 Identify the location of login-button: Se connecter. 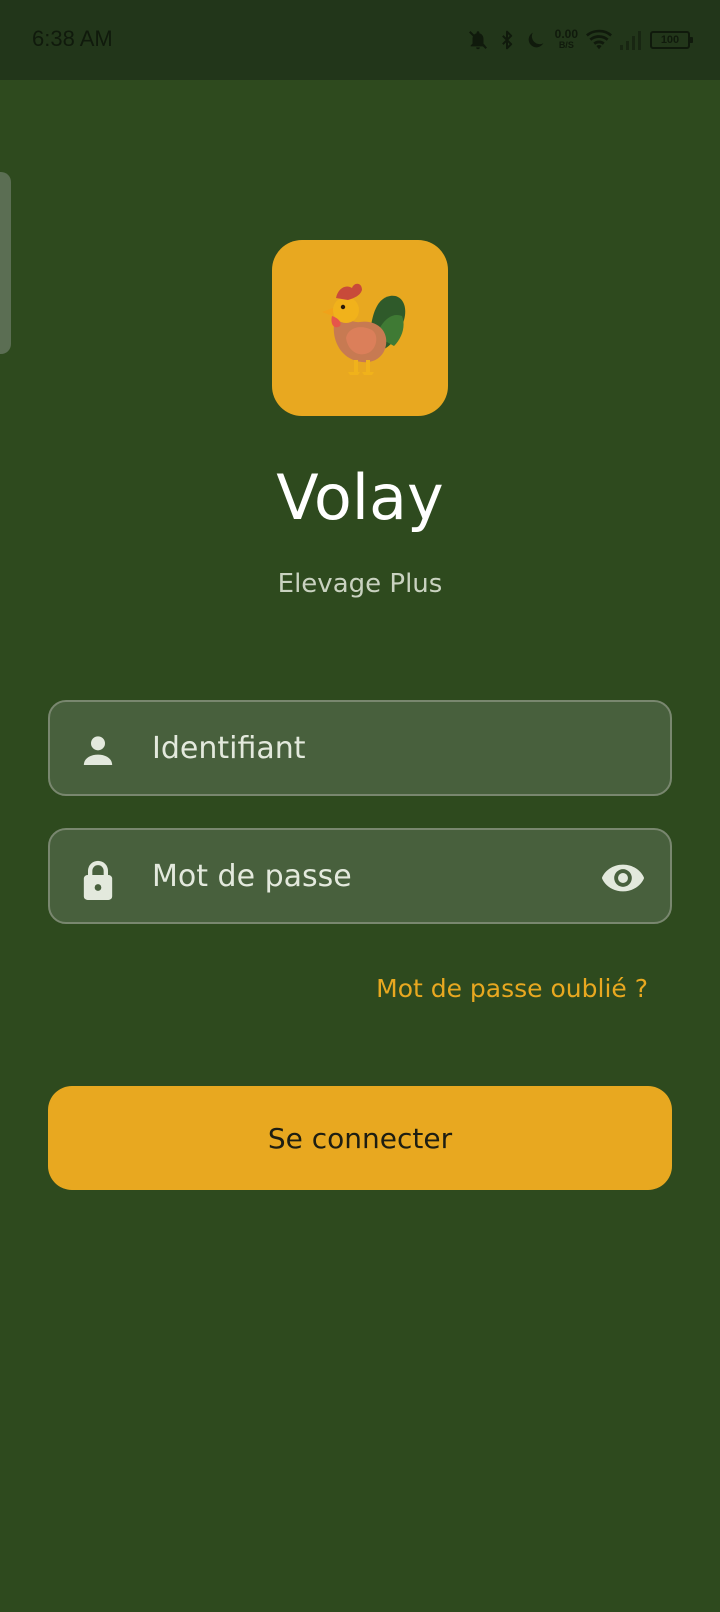
(360, 1138).